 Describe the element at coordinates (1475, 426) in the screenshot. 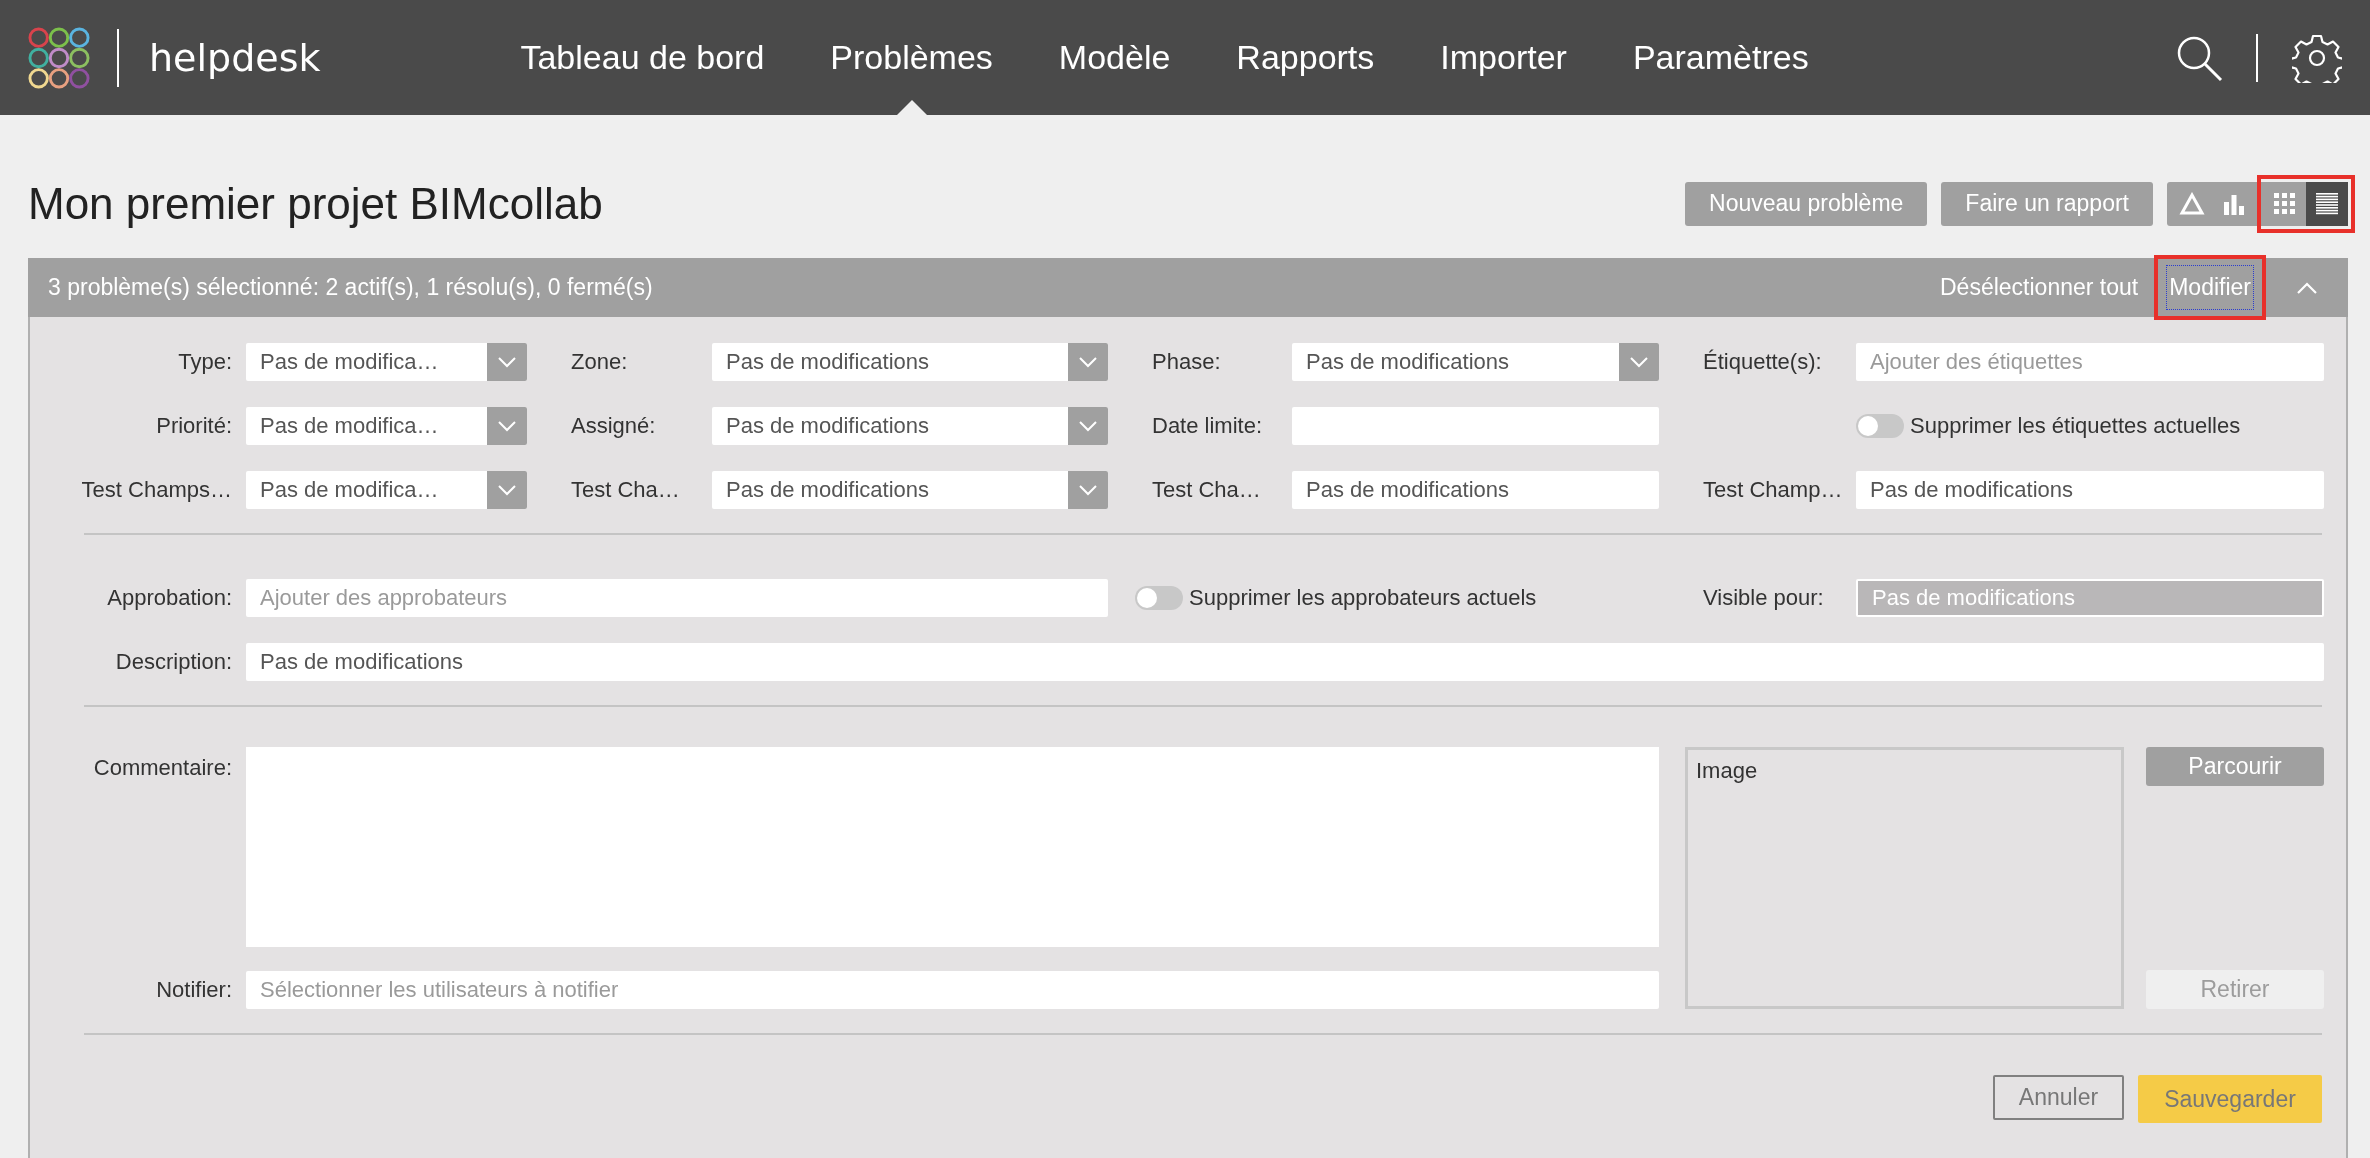

I see `input-field` at that location.